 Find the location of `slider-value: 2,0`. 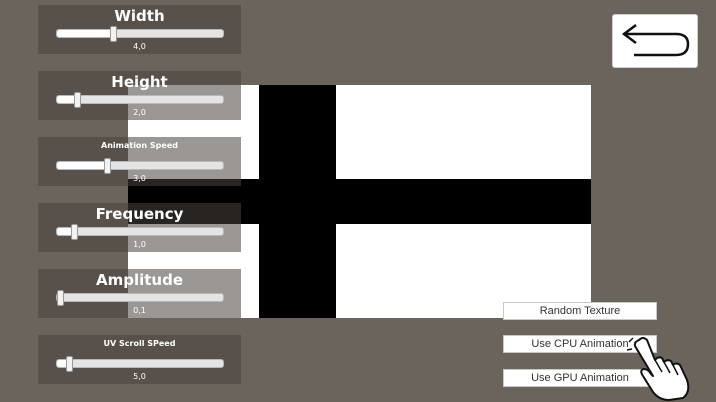

slider-value: 2,0 is located at coordinates (139, 112).